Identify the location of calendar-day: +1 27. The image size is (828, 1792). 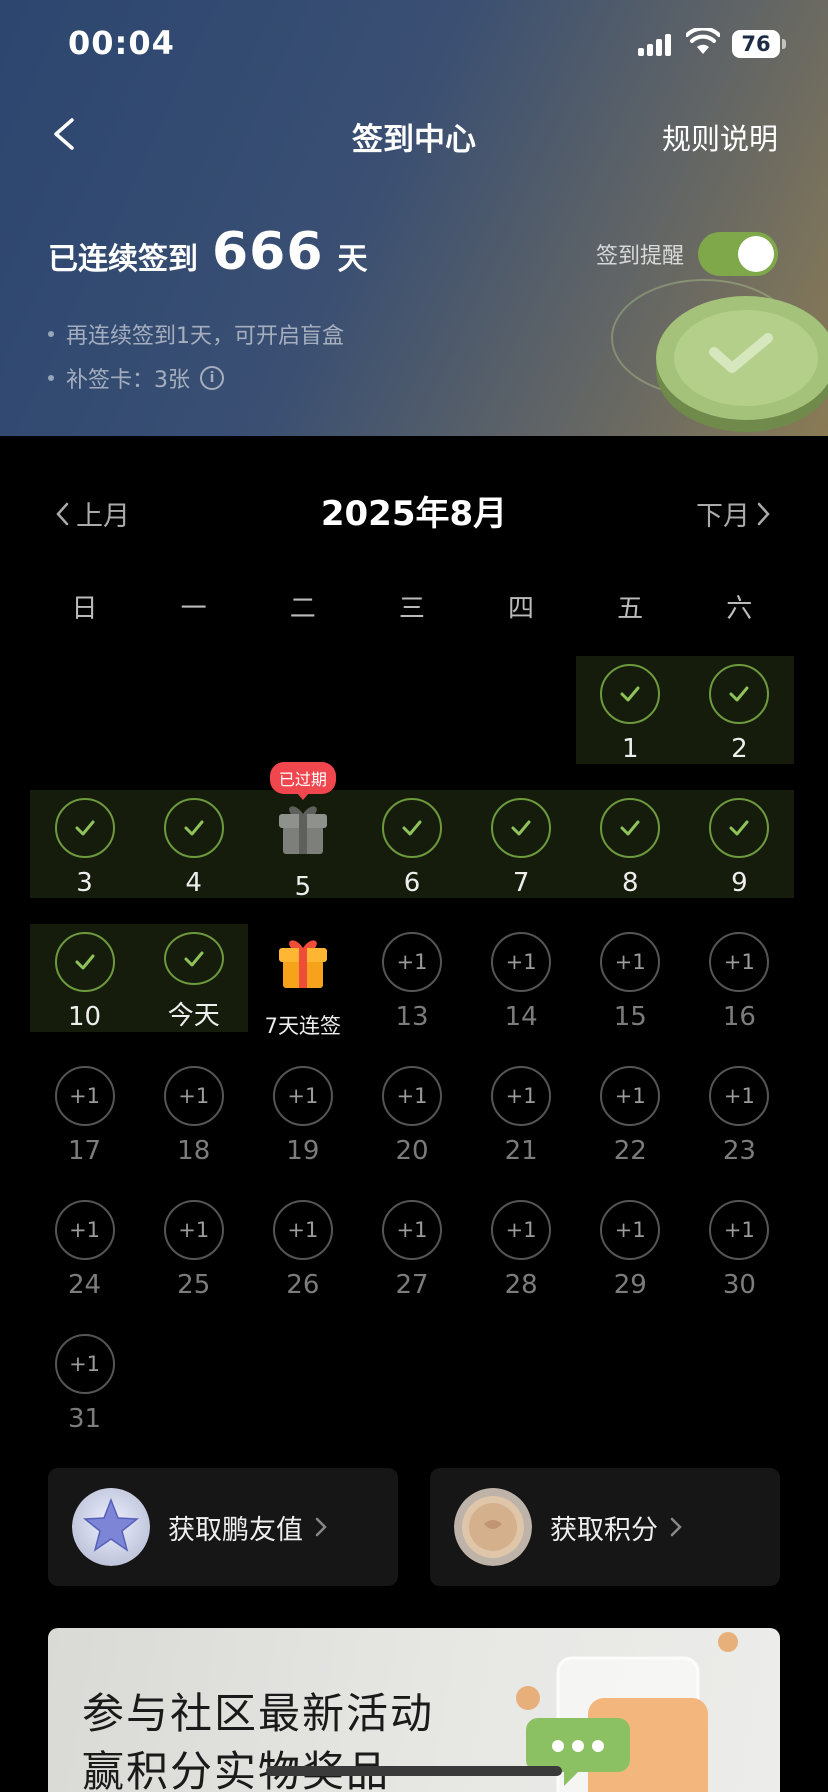
(411, 1246).